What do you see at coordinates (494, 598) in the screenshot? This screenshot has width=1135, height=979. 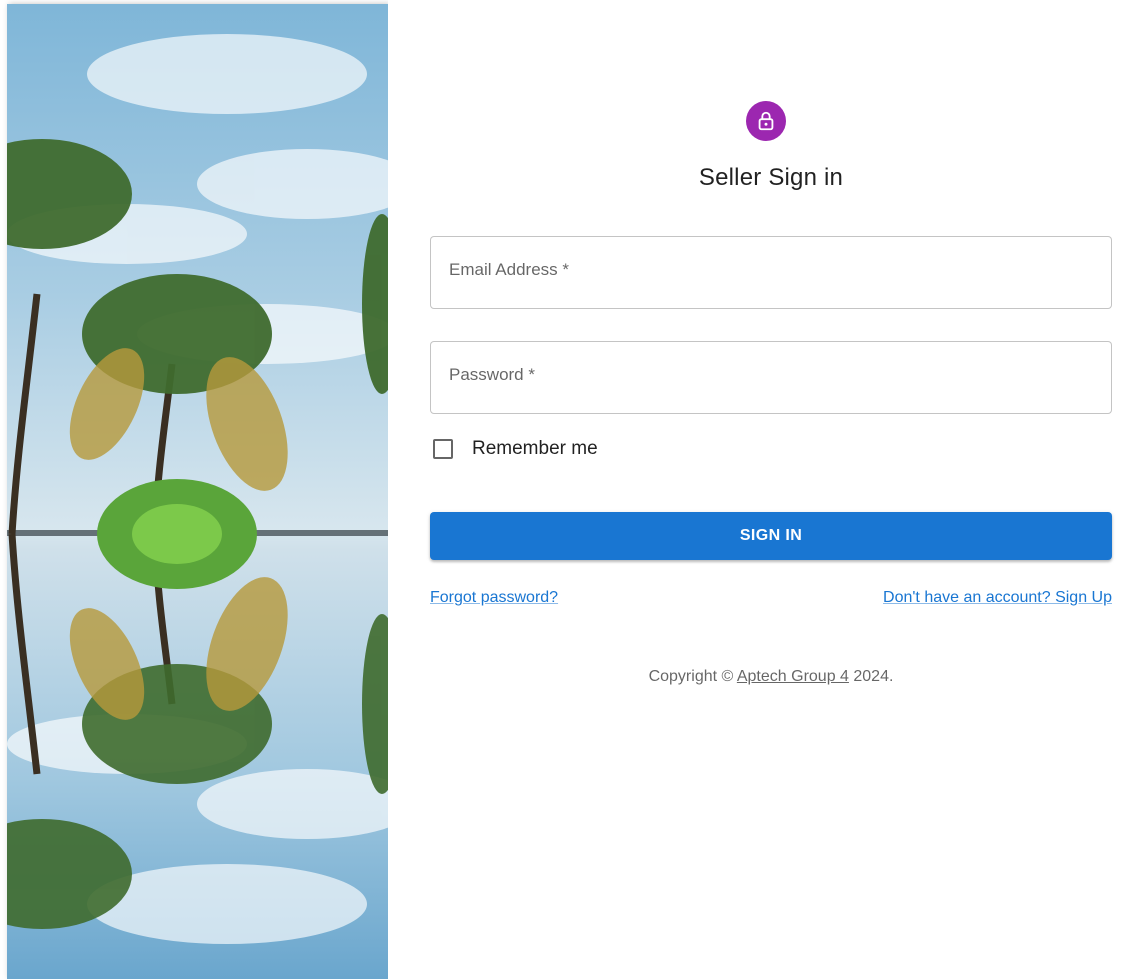 I see `forgot-password-link: Forgot password?` at bounding box center [494, 598].